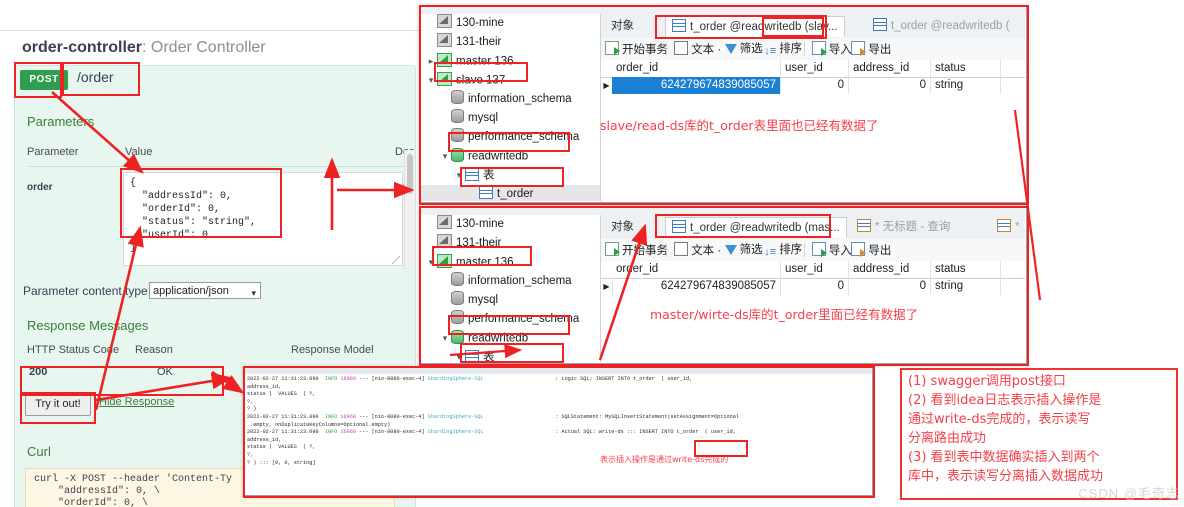  I want to click on grid-header-row: order_id user_id address_id status, so click(813, 270).